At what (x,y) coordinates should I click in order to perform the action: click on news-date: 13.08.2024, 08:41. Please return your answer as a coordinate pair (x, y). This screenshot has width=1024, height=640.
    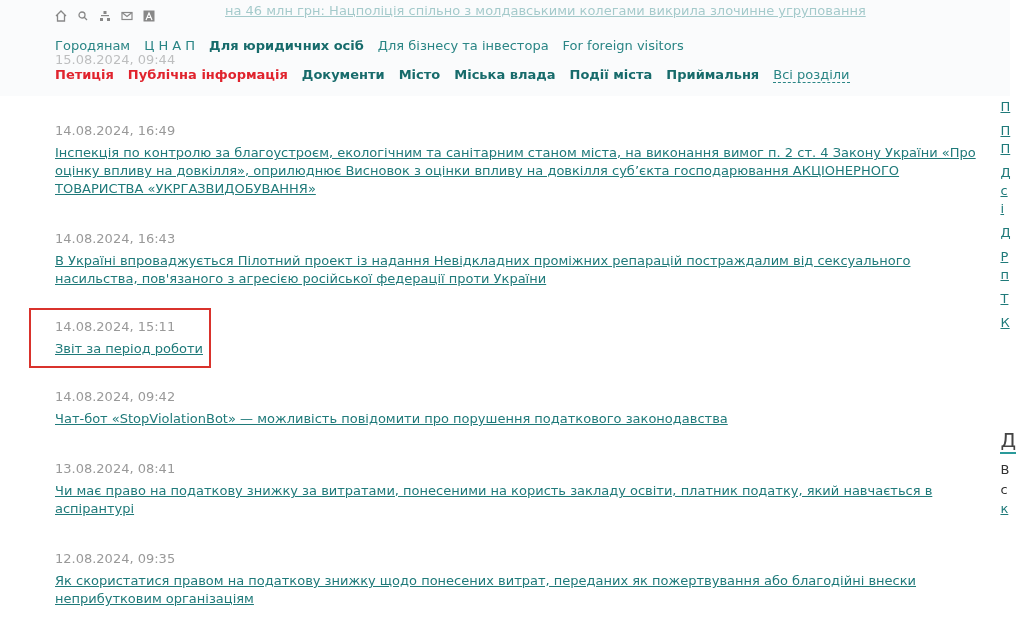
    Looking at the image, I should click on (115, 469).